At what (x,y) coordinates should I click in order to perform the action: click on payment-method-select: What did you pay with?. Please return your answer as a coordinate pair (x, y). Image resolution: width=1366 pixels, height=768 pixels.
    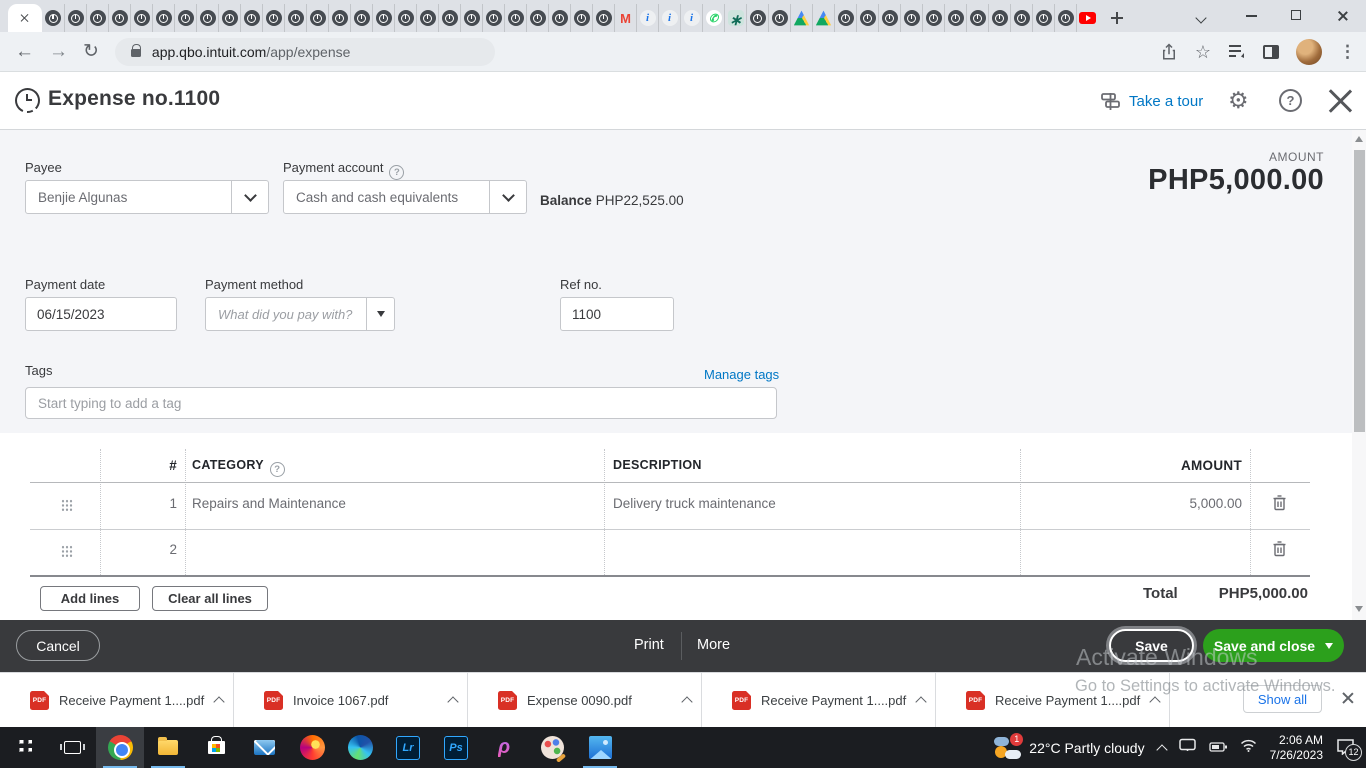
    Looking at the image, I should click on (300, 314).